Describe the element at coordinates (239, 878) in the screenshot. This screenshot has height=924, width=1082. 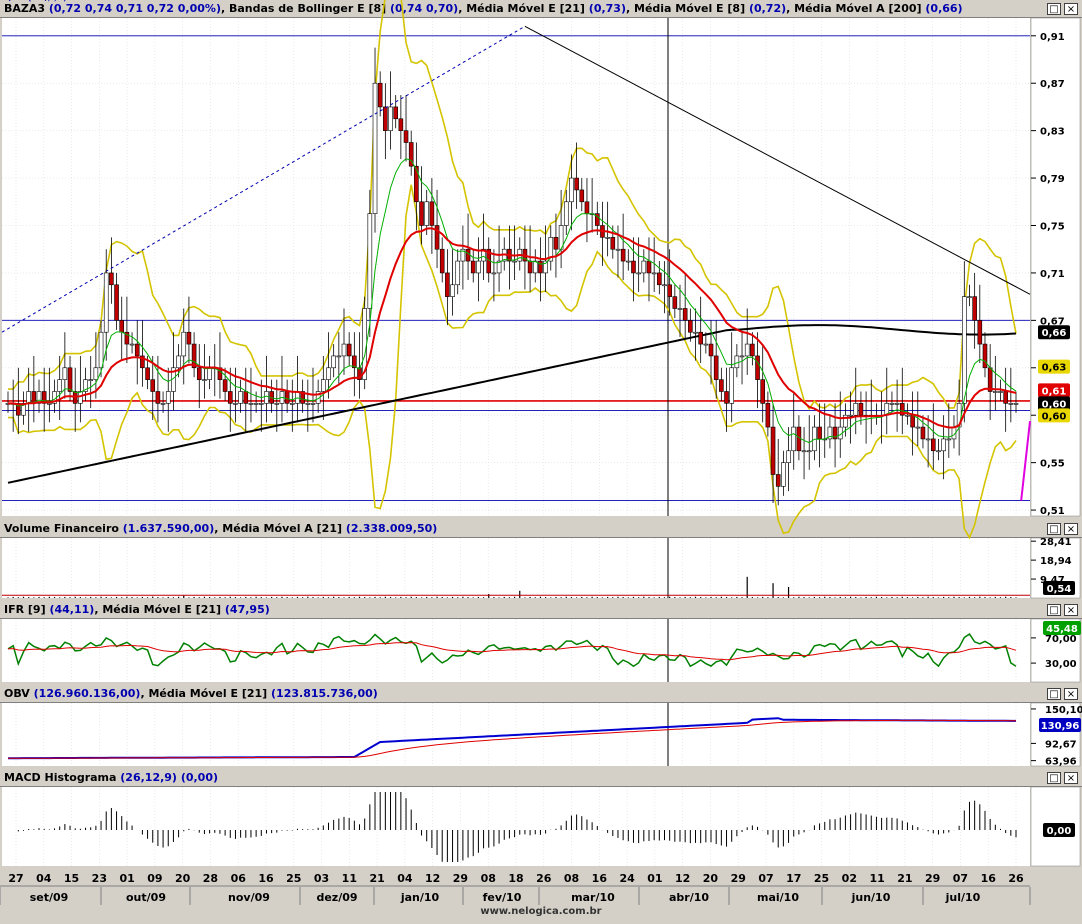
I see `x-axis-day-label: 06` at that location.